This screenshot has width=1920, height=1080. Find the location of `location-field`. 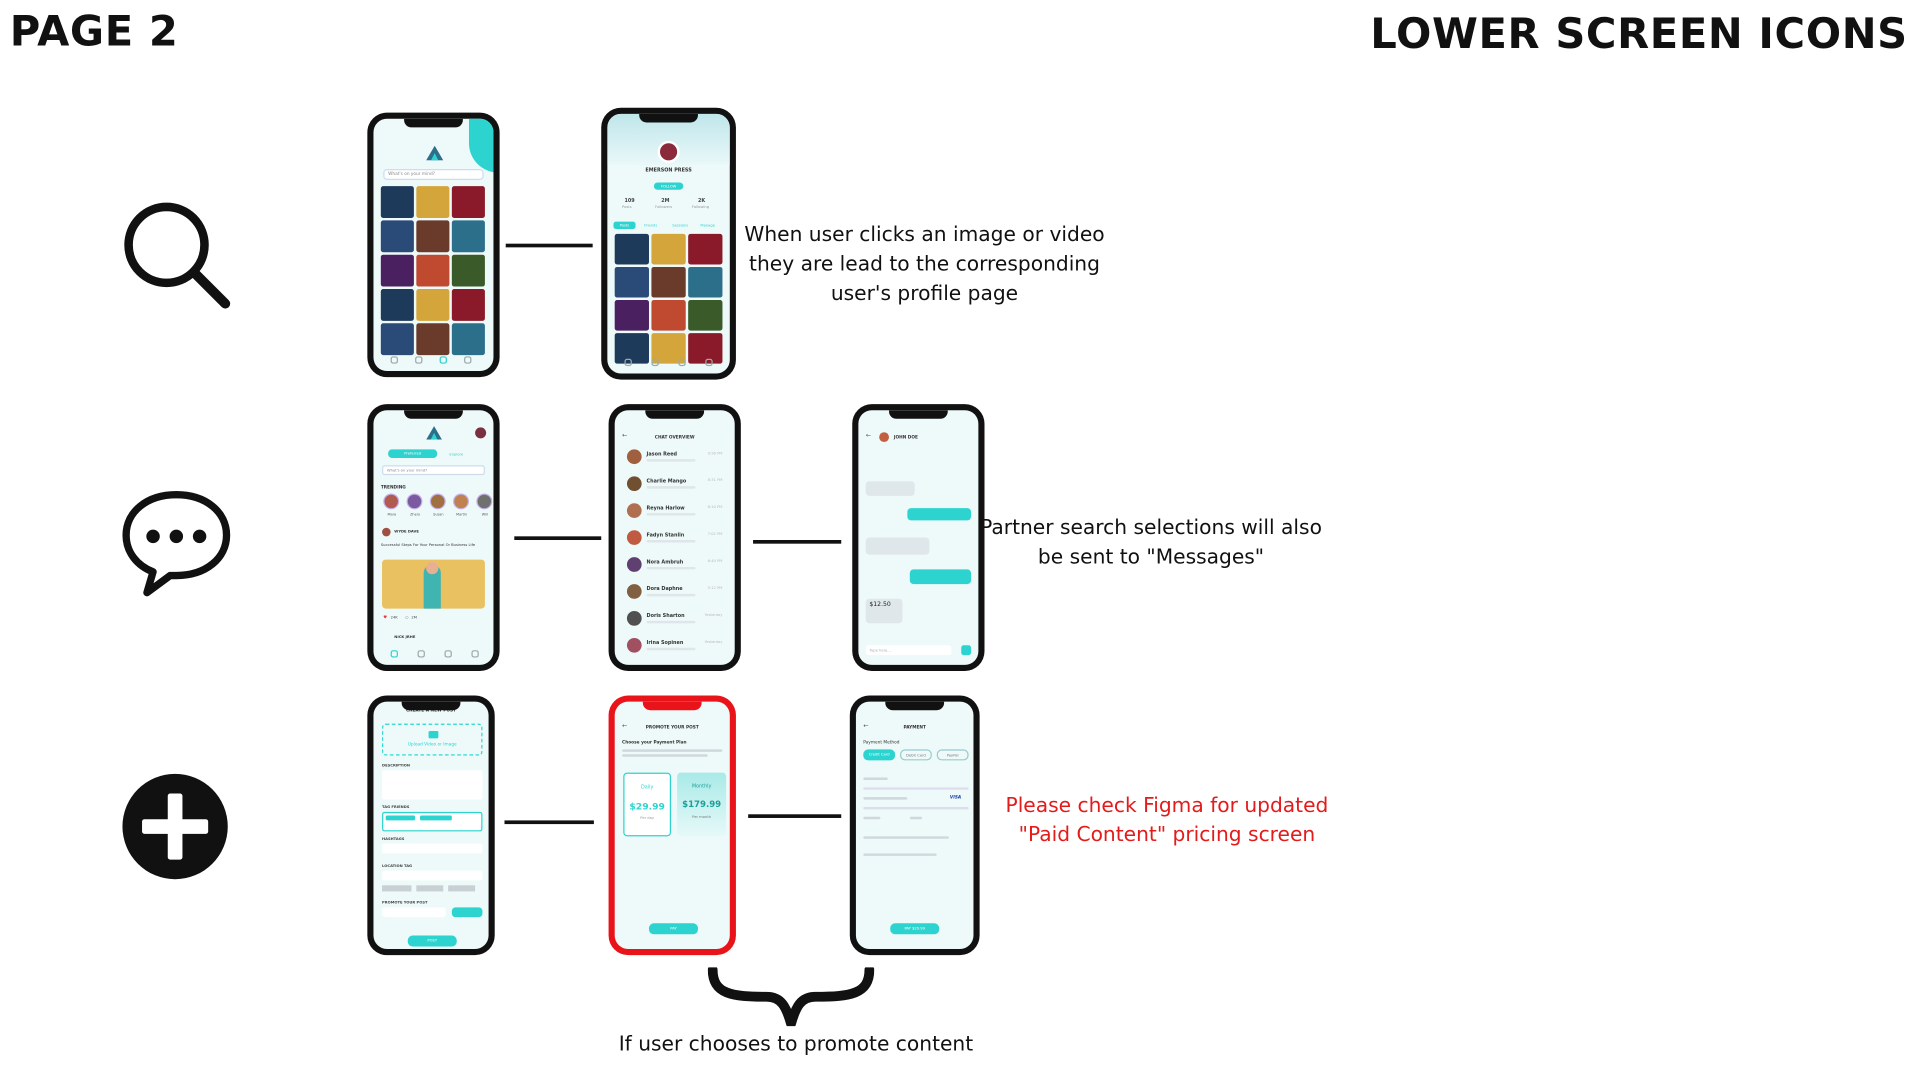

location-field is located at coordinates (432, 875).